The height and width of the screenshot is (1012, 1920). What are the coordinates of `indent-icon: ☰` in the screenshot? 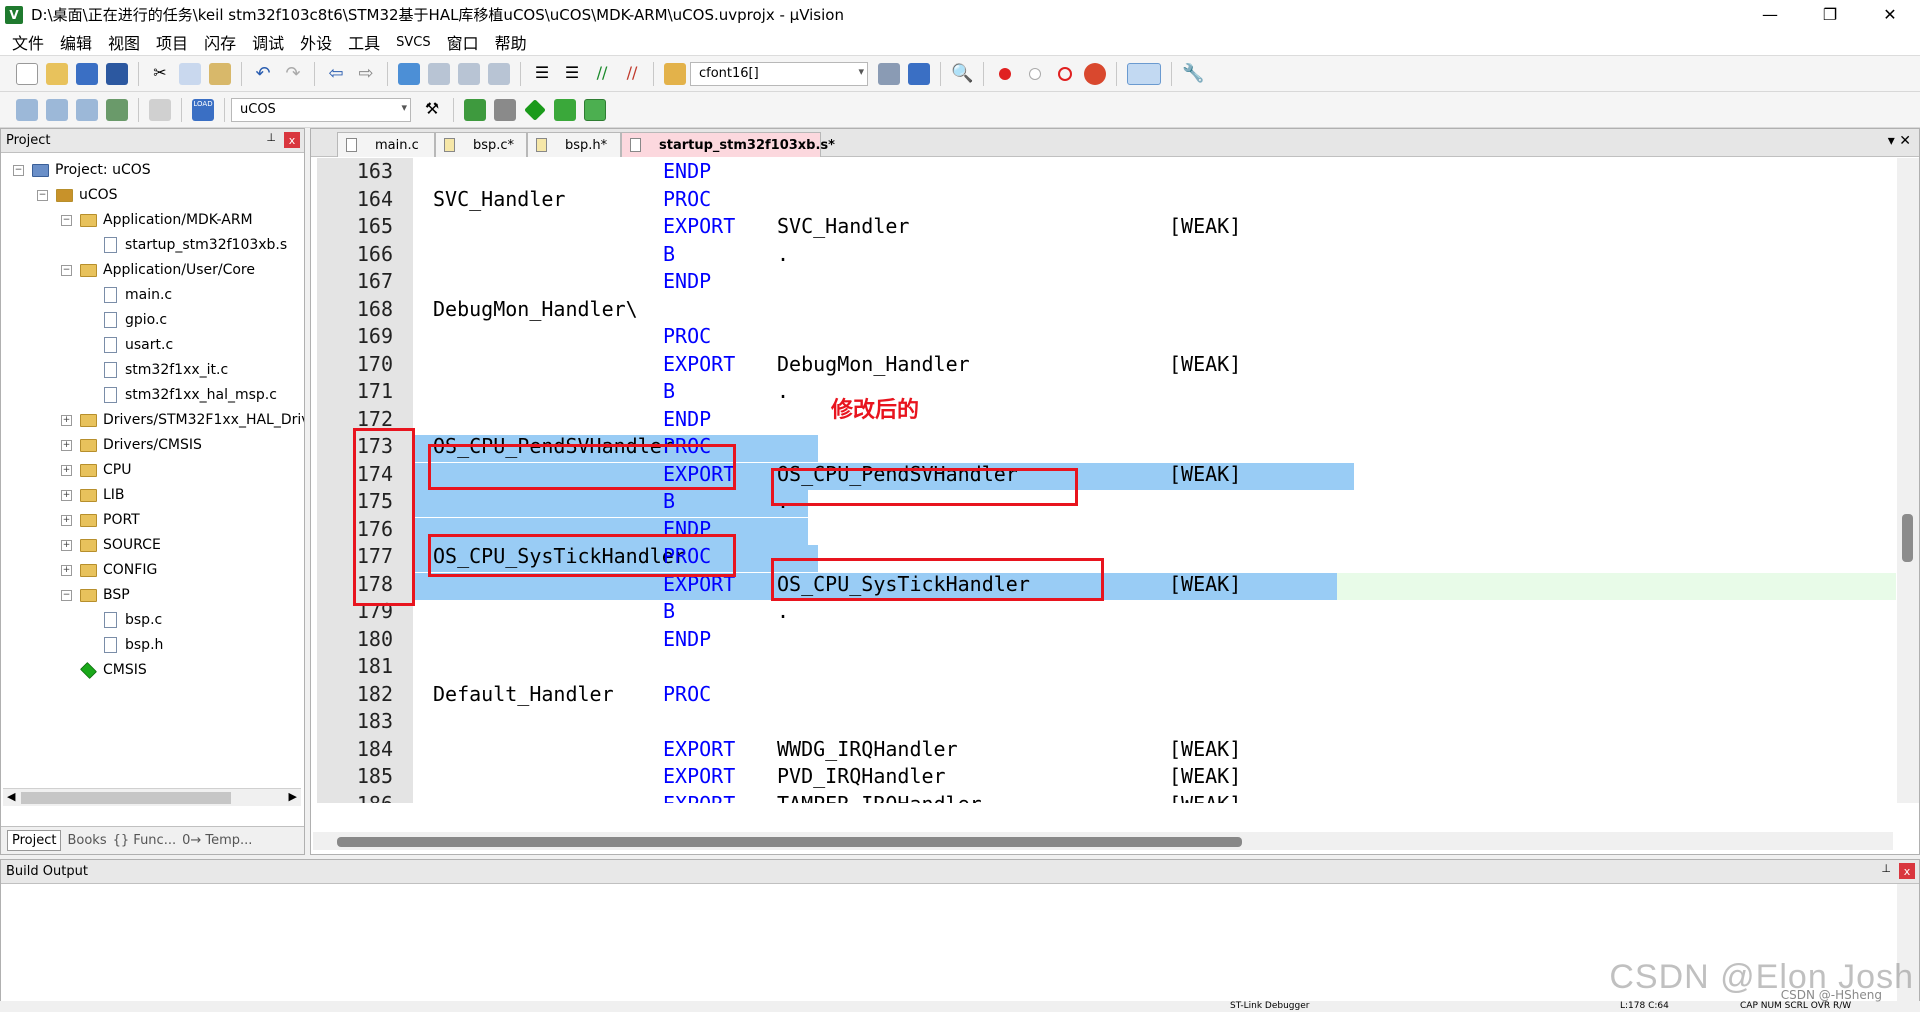 It's located at (542, 74).